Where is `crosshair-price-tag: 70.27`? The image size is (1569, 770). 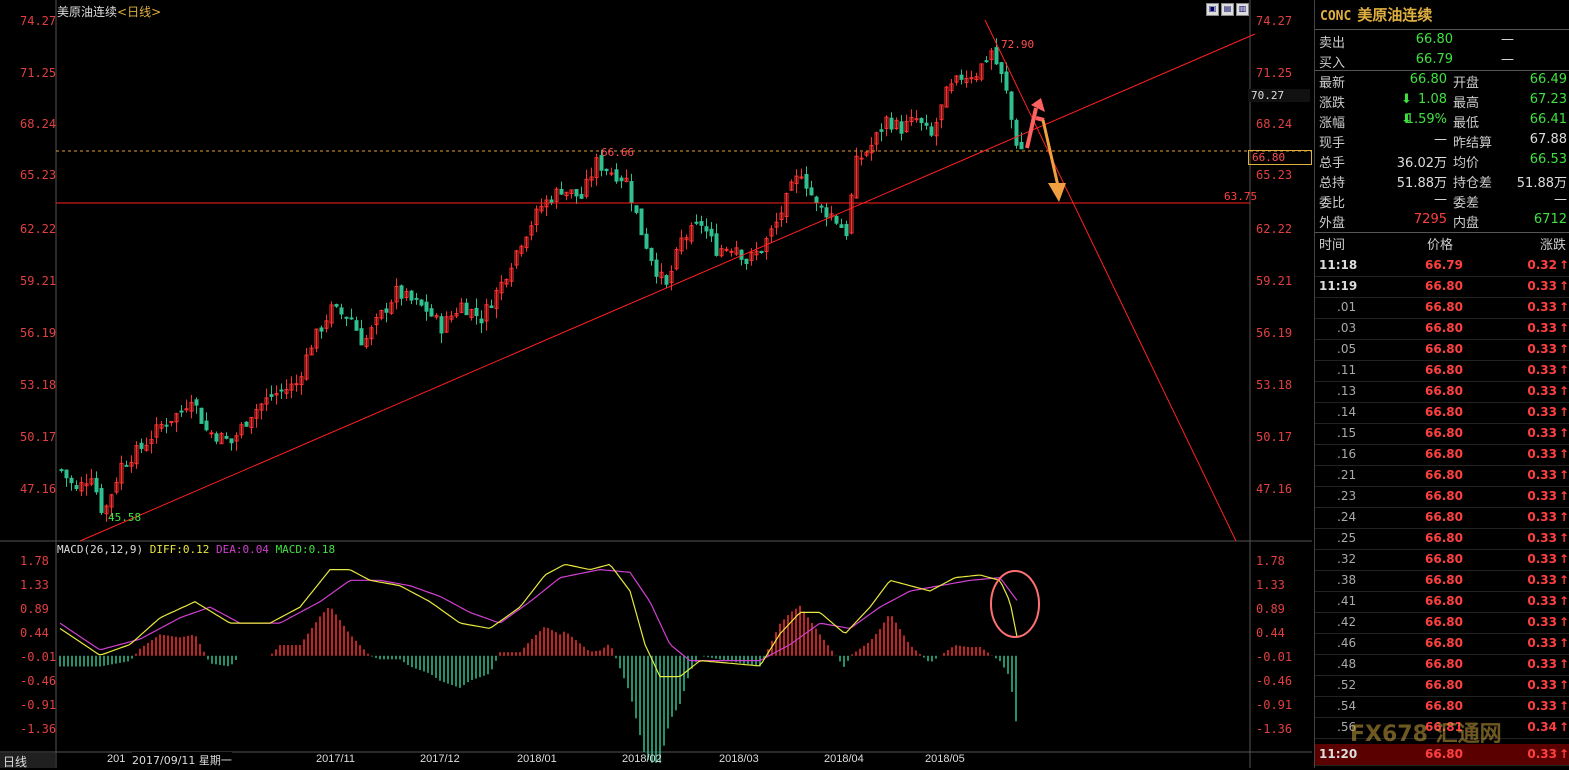
crosshair-price-tag: 70.27 is located at coordinates (1279, 95).